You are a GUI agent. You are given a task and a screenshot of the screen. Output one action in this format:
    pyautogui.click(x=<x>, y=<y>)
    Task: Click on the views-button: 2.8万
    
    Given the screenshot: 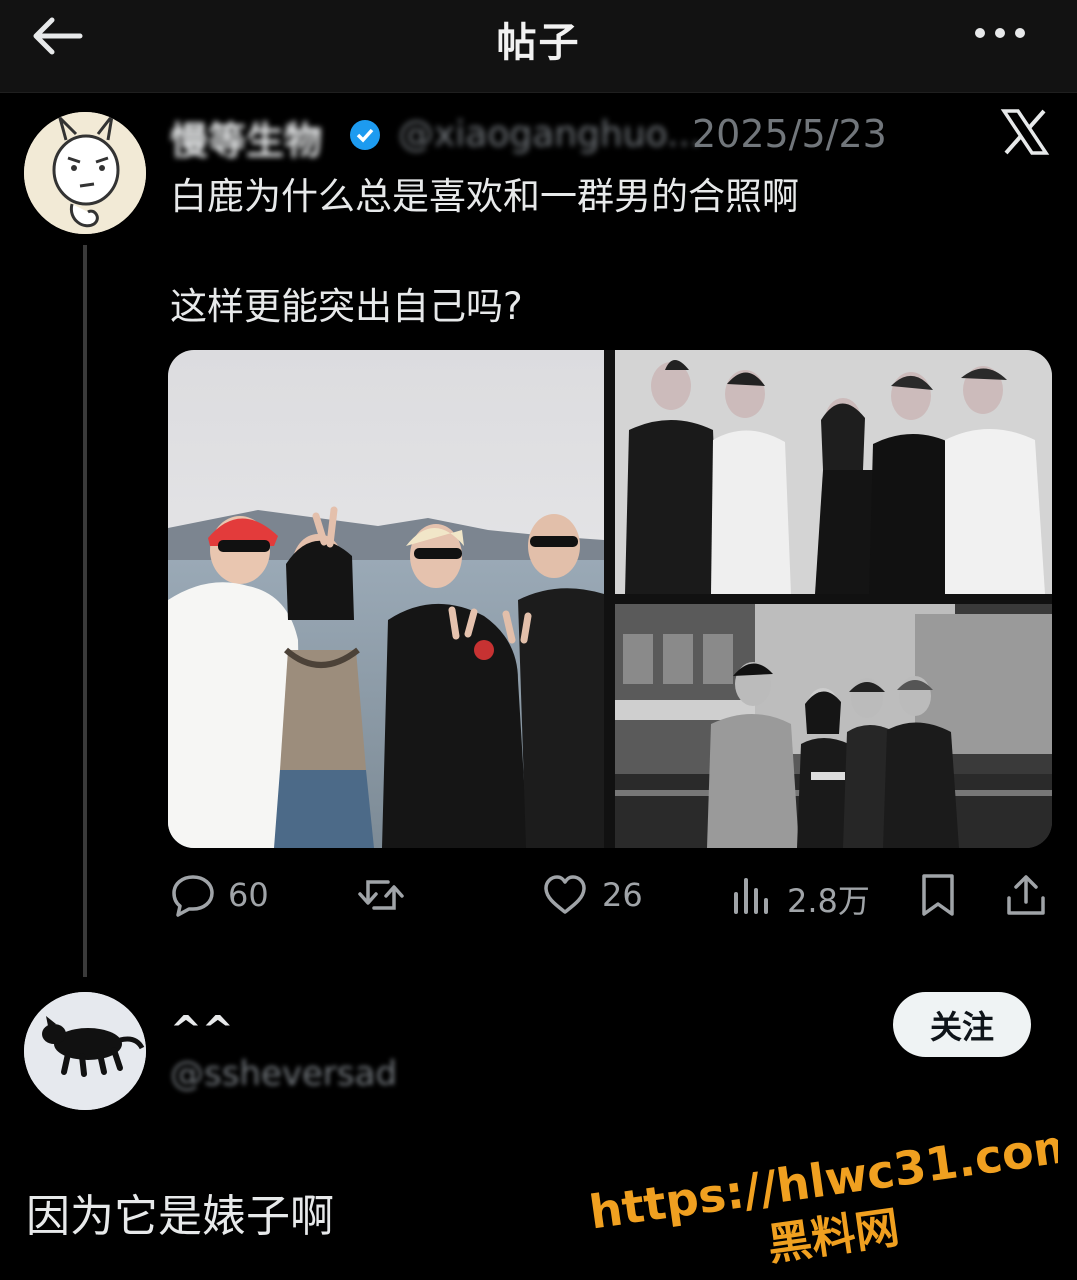 What is the action you would take?
    pyautogui.click(x=802, y=895)
    